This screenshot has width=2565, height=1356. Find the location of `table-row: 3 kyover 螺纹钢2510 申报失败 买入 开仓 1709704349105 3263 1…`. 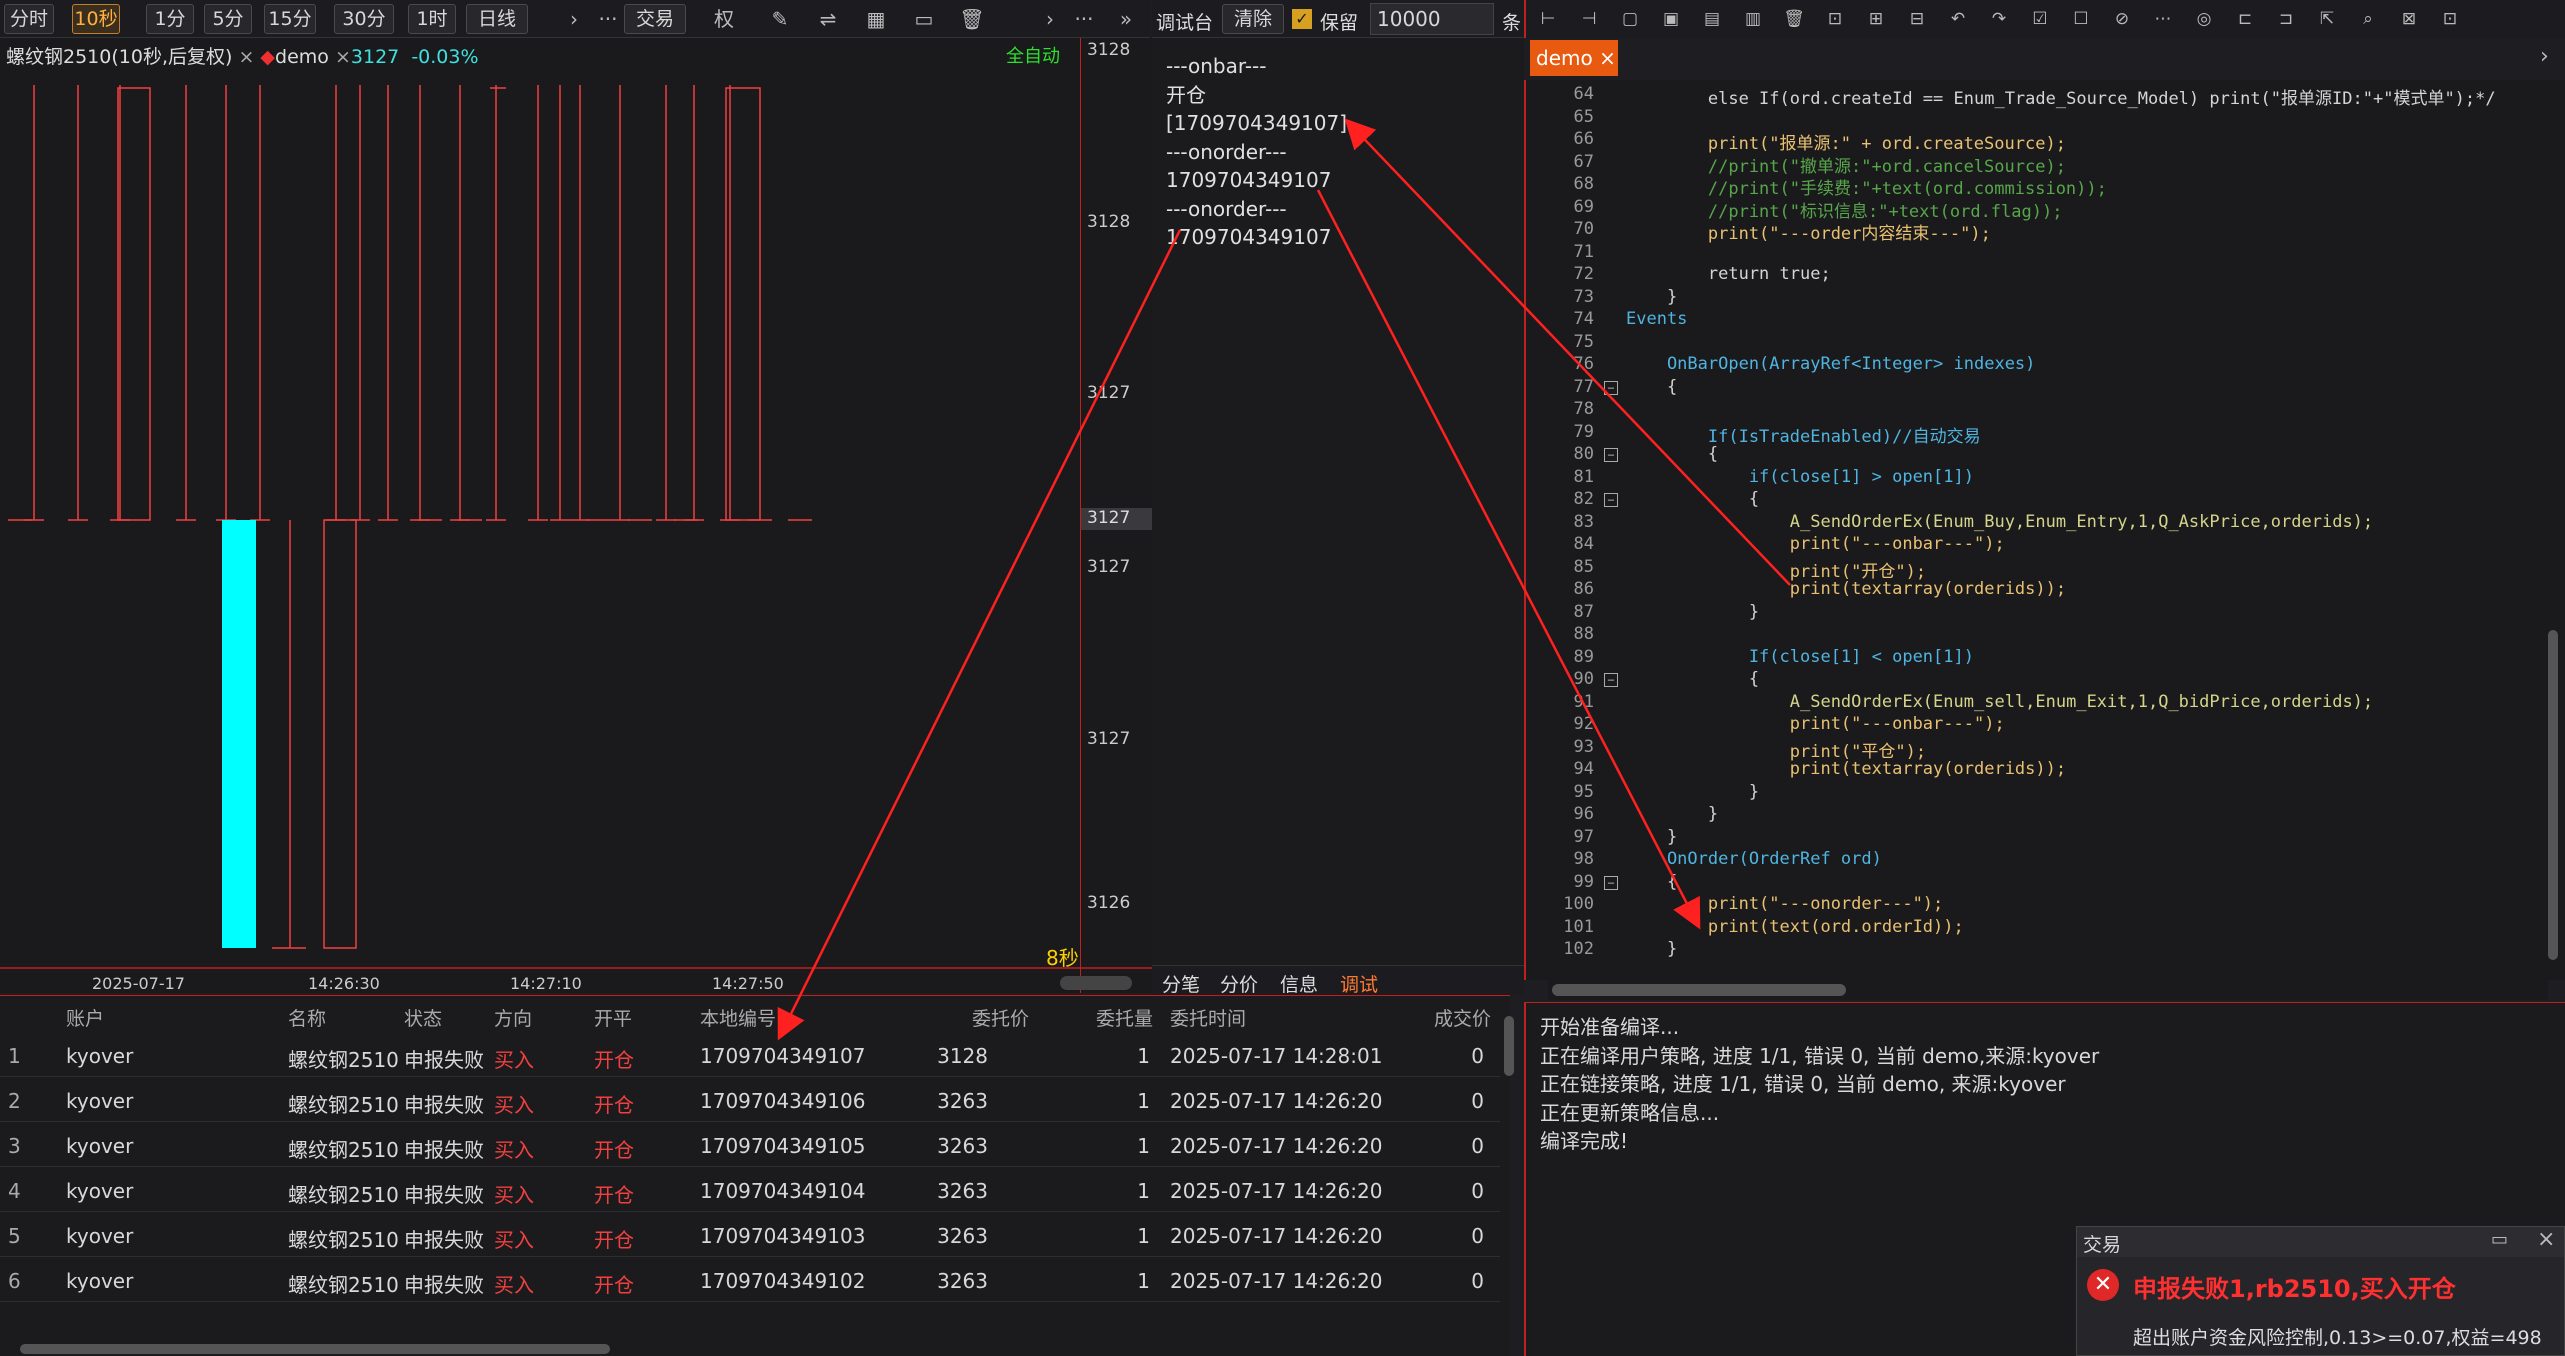

table-row: 3 kyover 螺纹钢2510 申报失败 买入 开仓 1709704349105 3263 1… is located at coordinates (750, 1144).